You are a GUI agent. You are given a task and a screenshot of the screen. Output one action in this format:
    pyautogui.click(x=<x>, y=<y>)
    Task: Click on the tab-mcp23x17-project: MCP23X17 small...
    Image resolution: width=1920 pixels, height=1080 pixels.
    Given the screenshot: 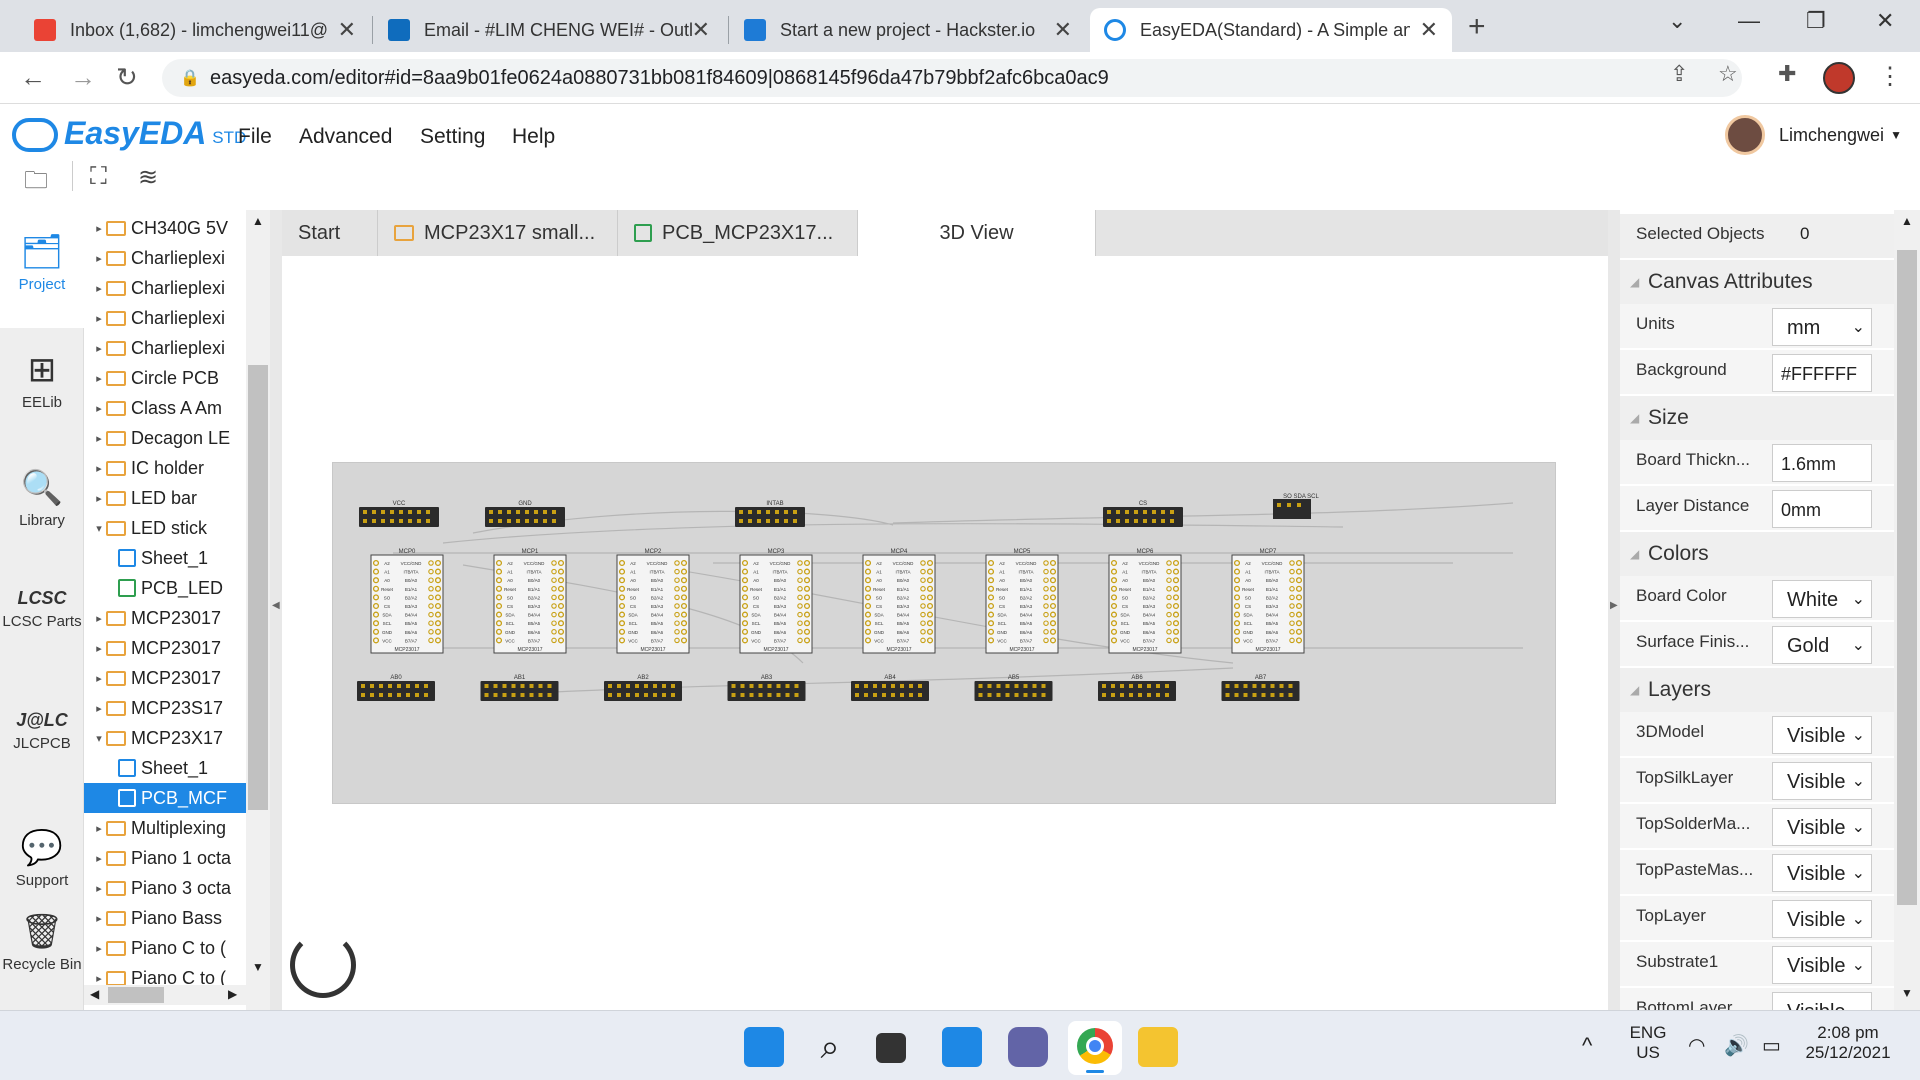 What is the action you would take?
    pyautogui.click(x=498, y=233)
    